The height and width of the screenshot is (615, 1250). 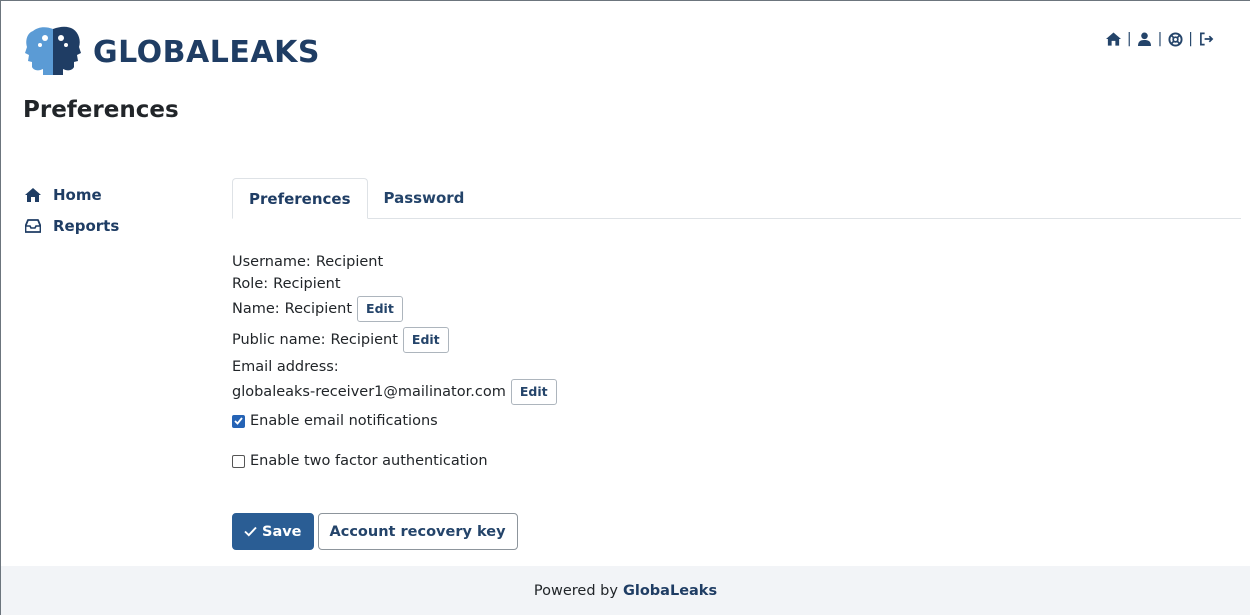 I want to click on form-actions: Save Account recovery key, so click(x=375, y=531).